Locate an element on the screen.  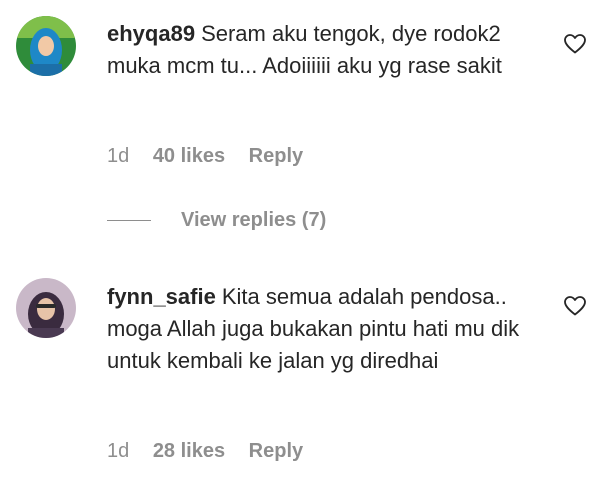
view-replies-button: View replies (7) is located at coordinates (216, 220).